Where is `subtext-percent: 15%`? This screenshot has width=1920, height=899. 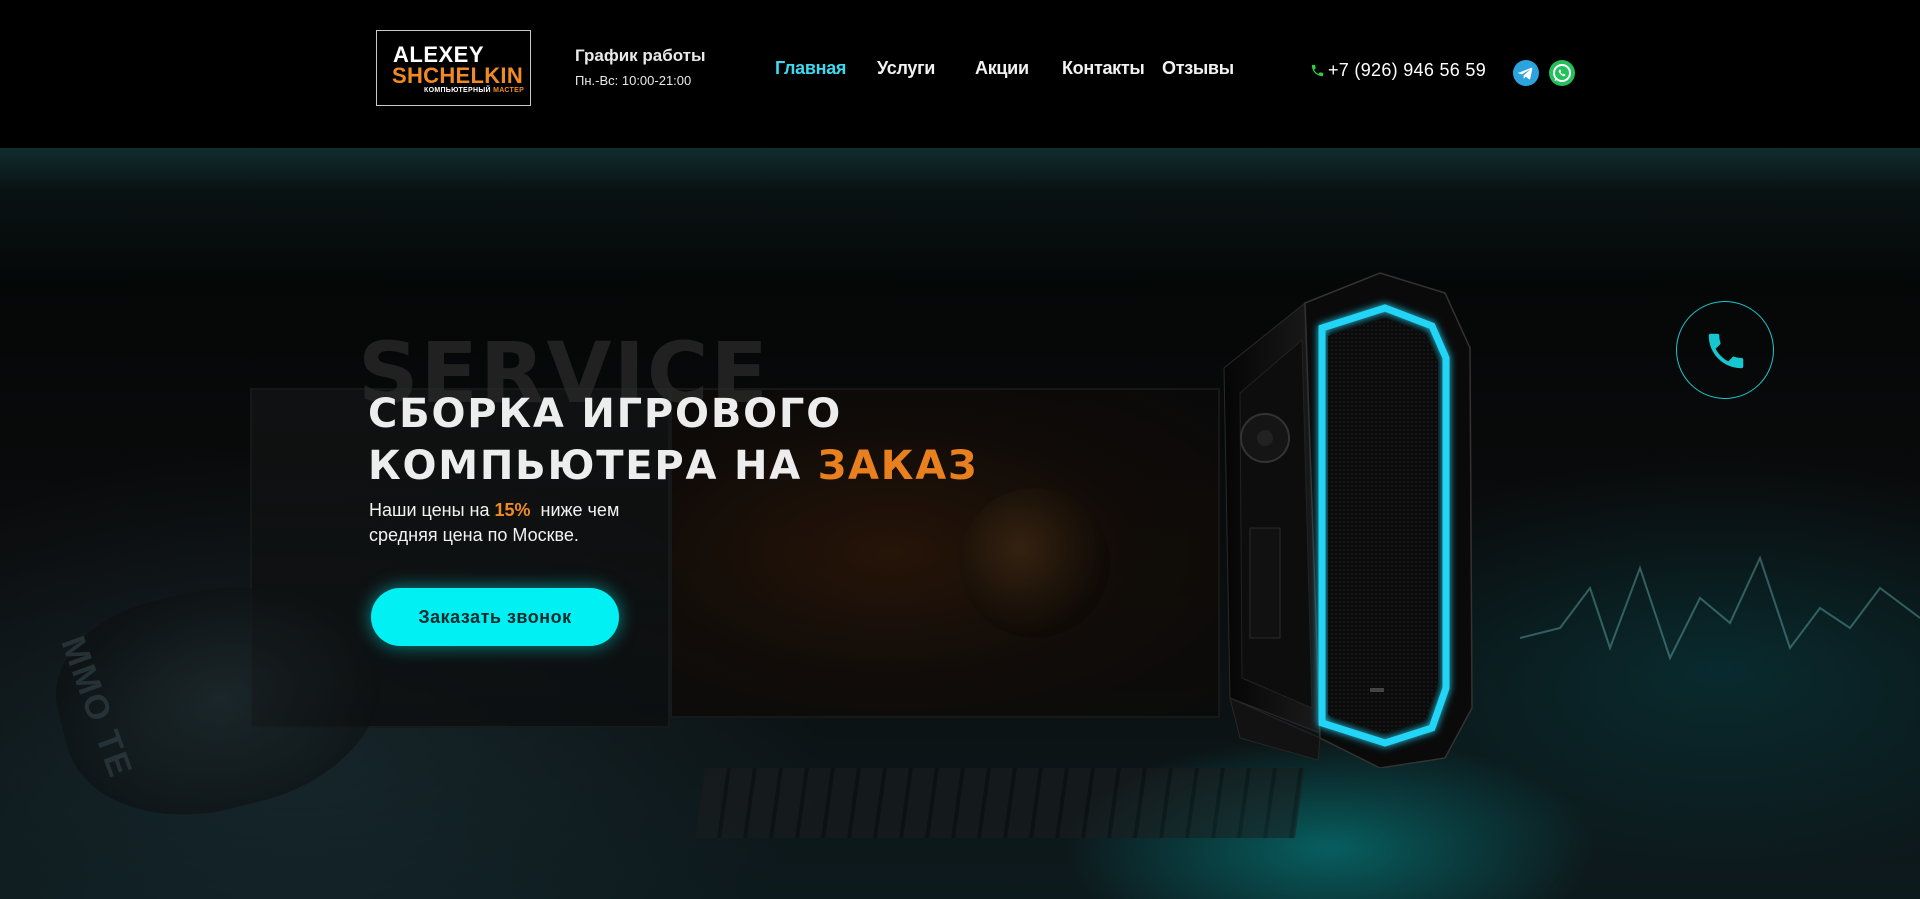
subtext-percent: 15% is located at coordinates (512, 510).